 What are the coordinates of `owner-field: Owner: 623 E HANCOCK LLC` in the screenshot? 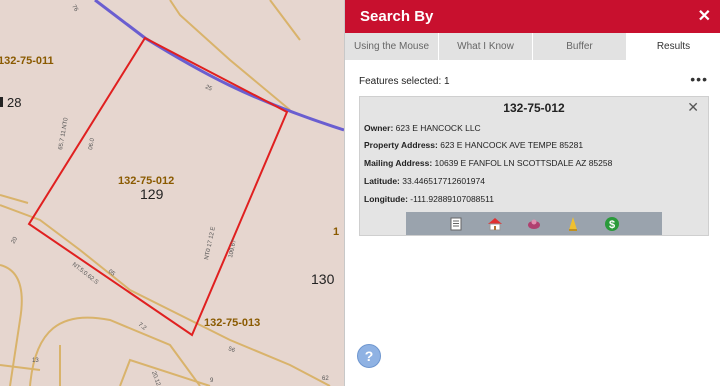 It's located at (422, 128).